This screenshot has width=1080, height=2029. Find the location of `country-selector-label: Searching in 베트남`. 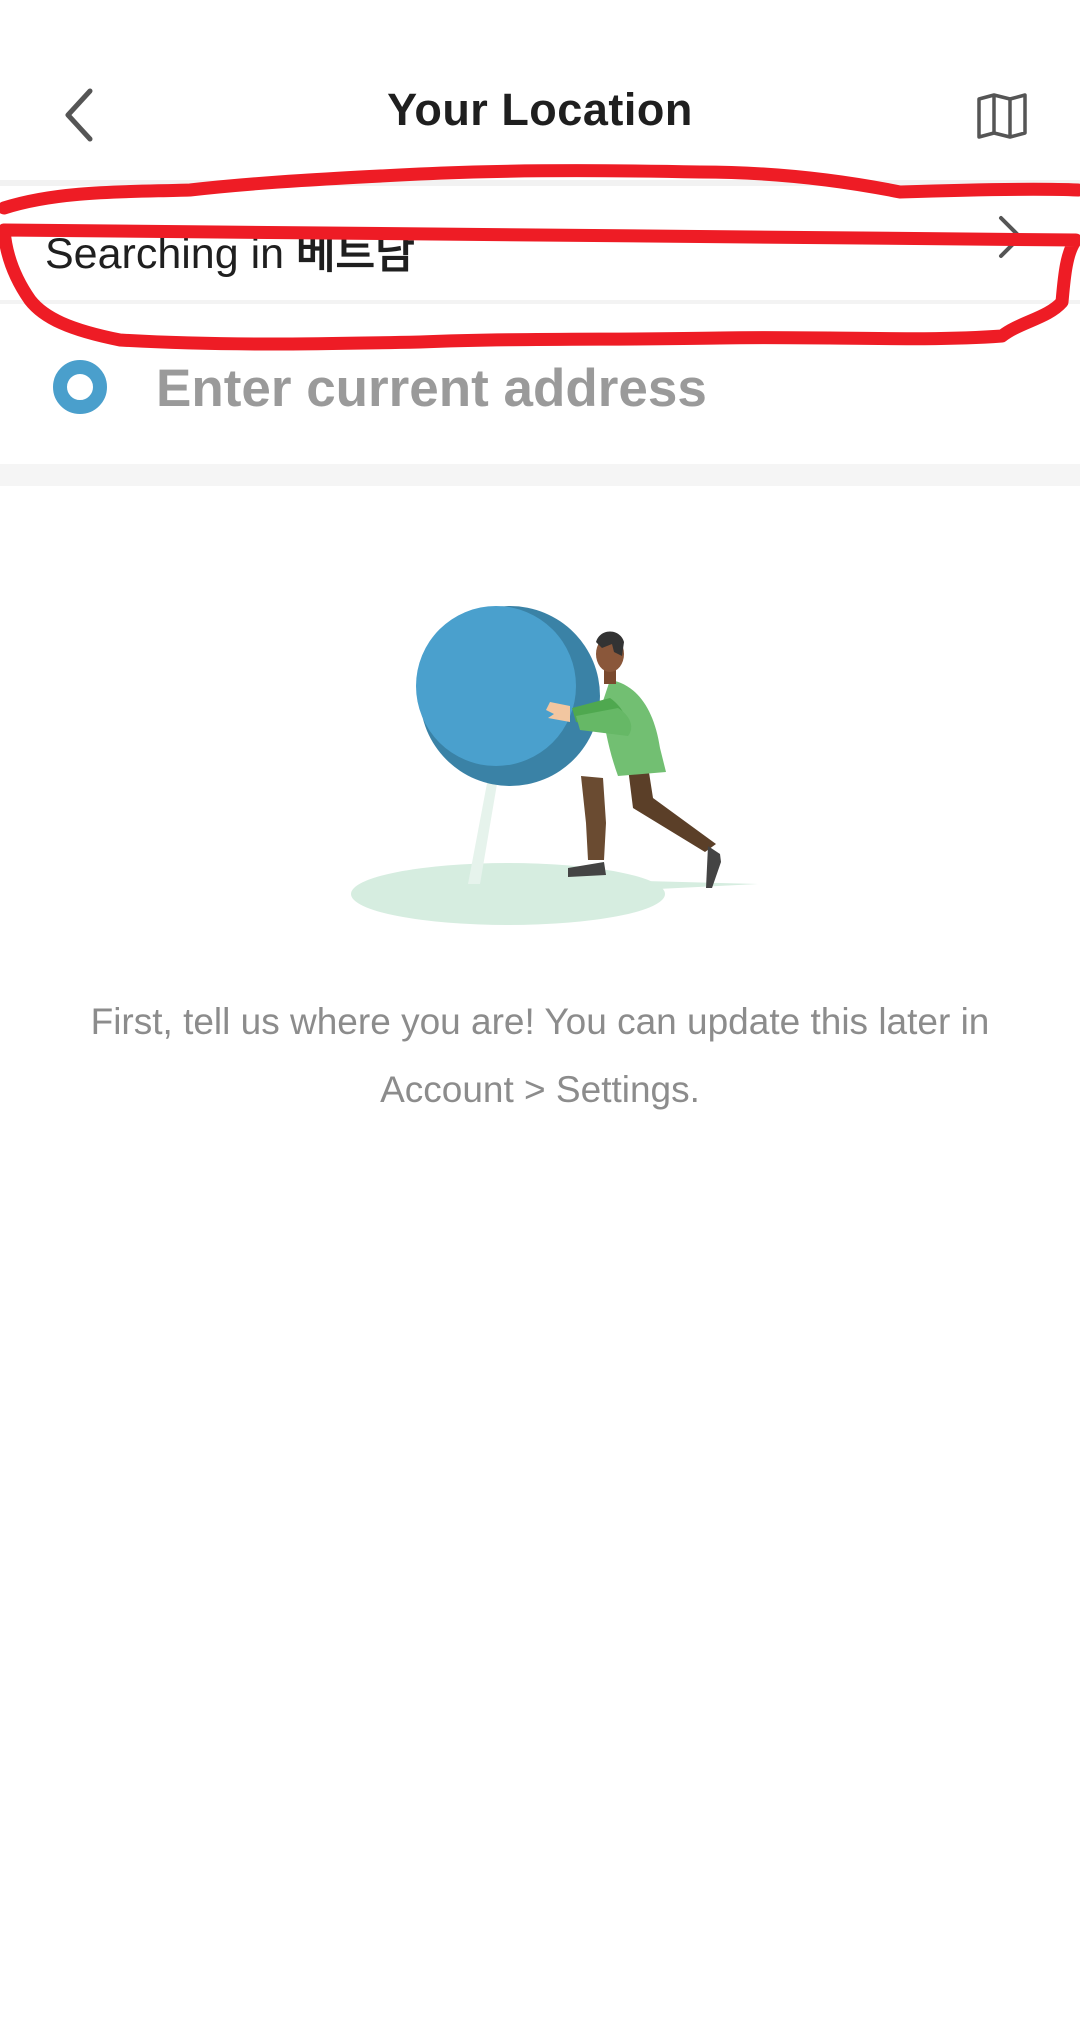

country-selector-label: Searching in 베트남 is located at coordinates (230, 250).